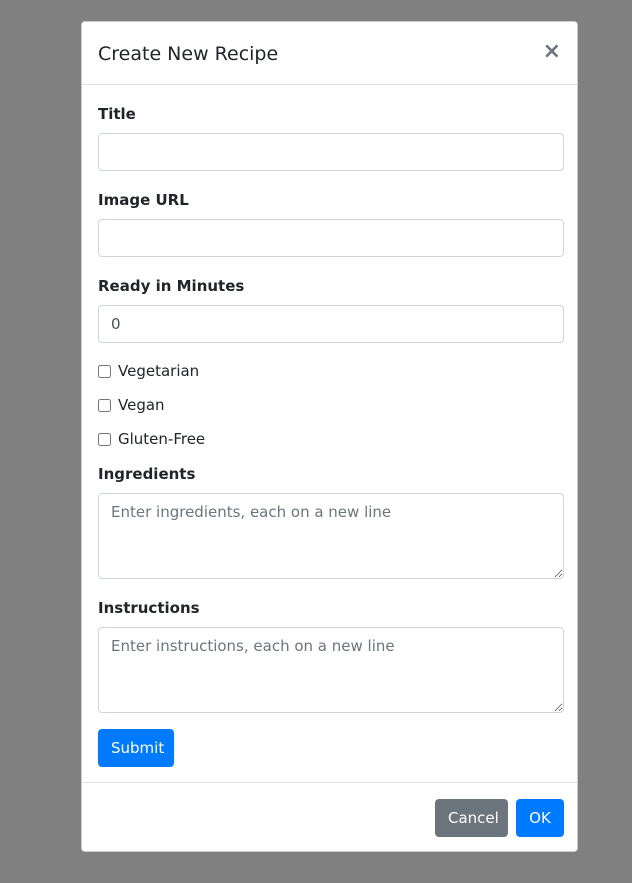 Image resolution: width=632 pixels, height=883 pixels. Describe the element at coordinates (331, 536) in the screenshot. I see `ingredients-textarea` at that location.